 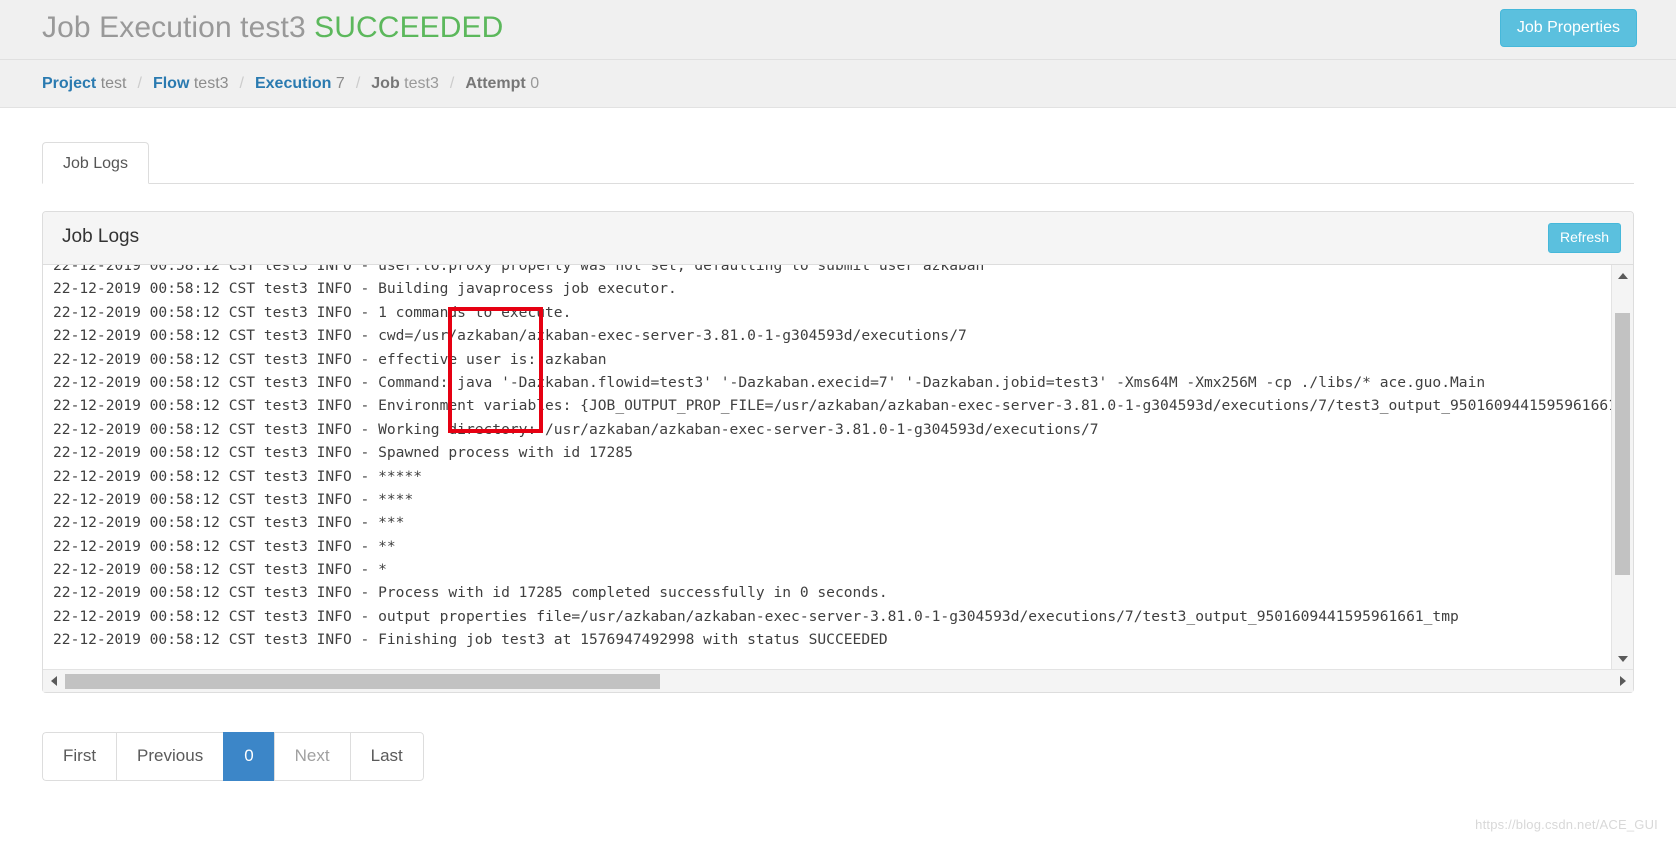 What do you see at coordinates (220, 570) in the screenshot?
I see `log-line: 22-12-2019 00:58:12 CST test3 INFO - *` at bounding box center [220, 570].